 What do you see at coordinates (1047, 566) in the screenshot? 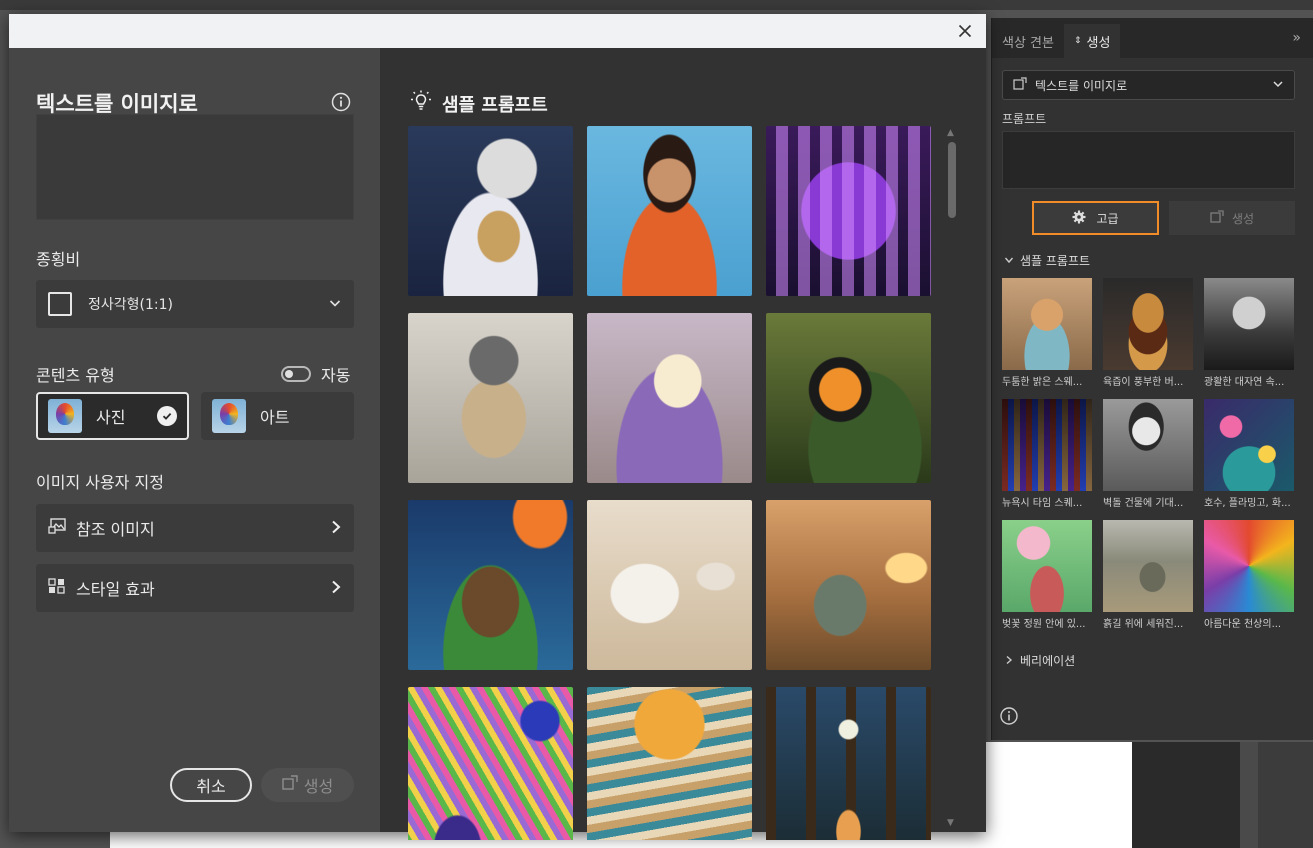
I see `cherry-garden-image` at bounding box center [1047, 566].